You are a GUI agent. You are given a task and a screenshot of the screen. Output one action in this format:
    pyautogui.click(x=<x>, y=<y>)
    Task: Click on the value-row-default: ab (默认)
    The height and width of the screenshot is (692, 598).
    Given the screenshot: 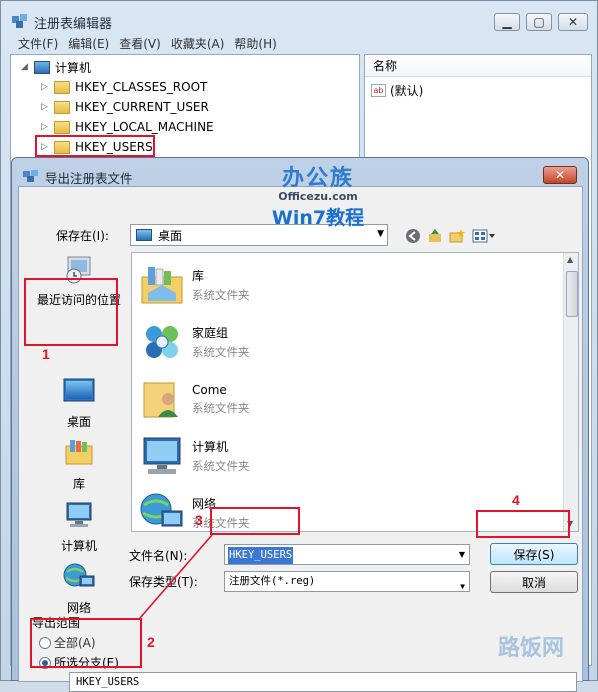 What is the action you would take?
    pyautogui.click(x=397, y=90)
    